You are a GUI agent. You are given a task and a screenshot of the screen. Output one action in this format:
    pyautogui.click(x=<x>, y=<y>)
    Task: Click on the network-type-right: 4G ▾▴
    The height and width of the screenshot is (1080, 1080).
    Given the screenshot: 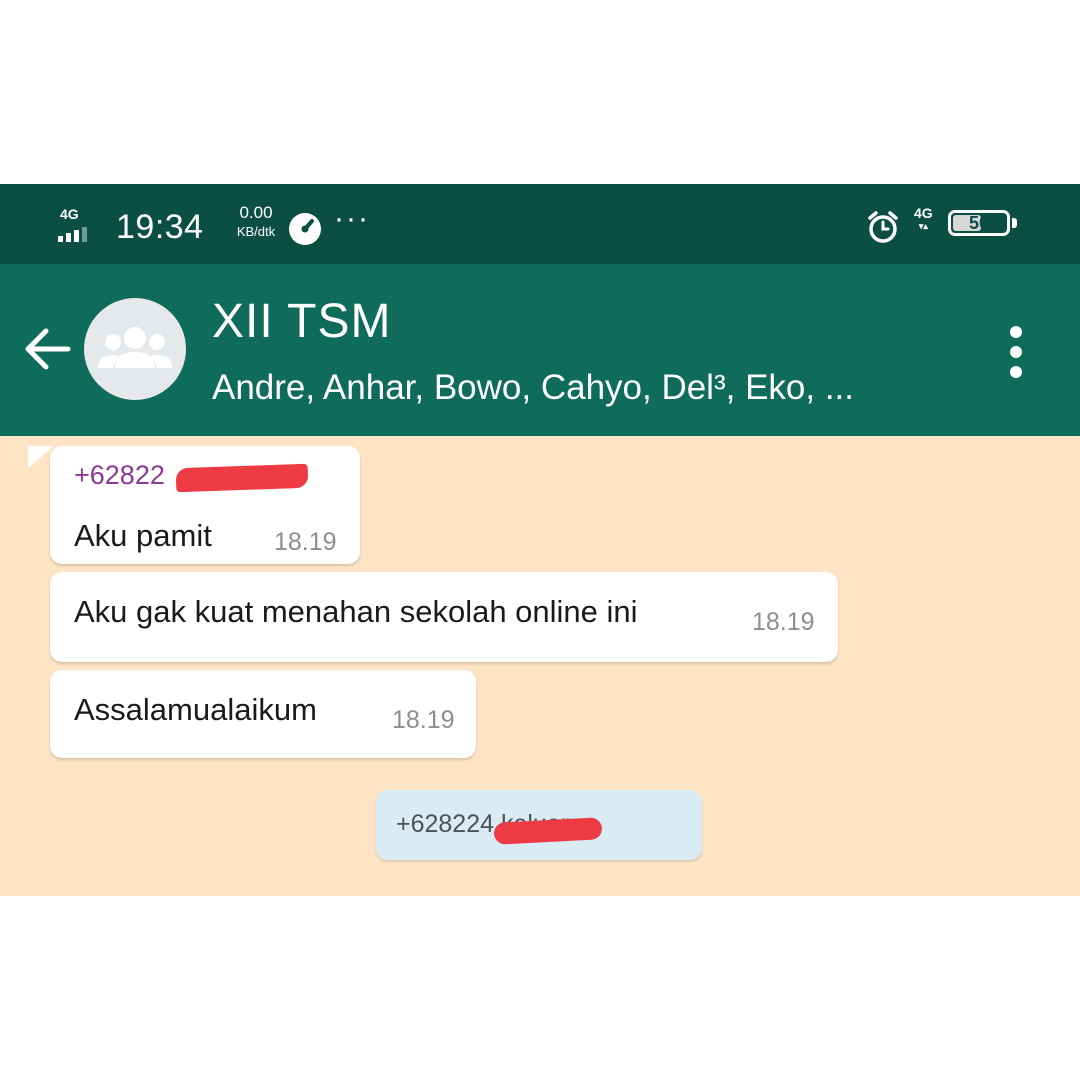 What is the action you would take?
    pyautogui.click(x=923, y=218)
    